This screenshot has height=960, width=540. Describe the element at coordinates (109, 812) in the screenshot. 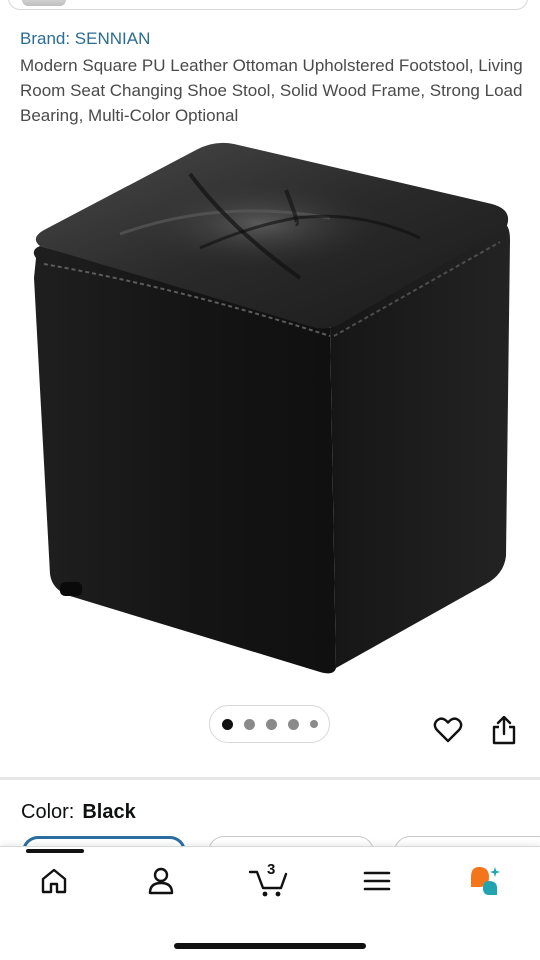

I see `color-value: Black` at that location.